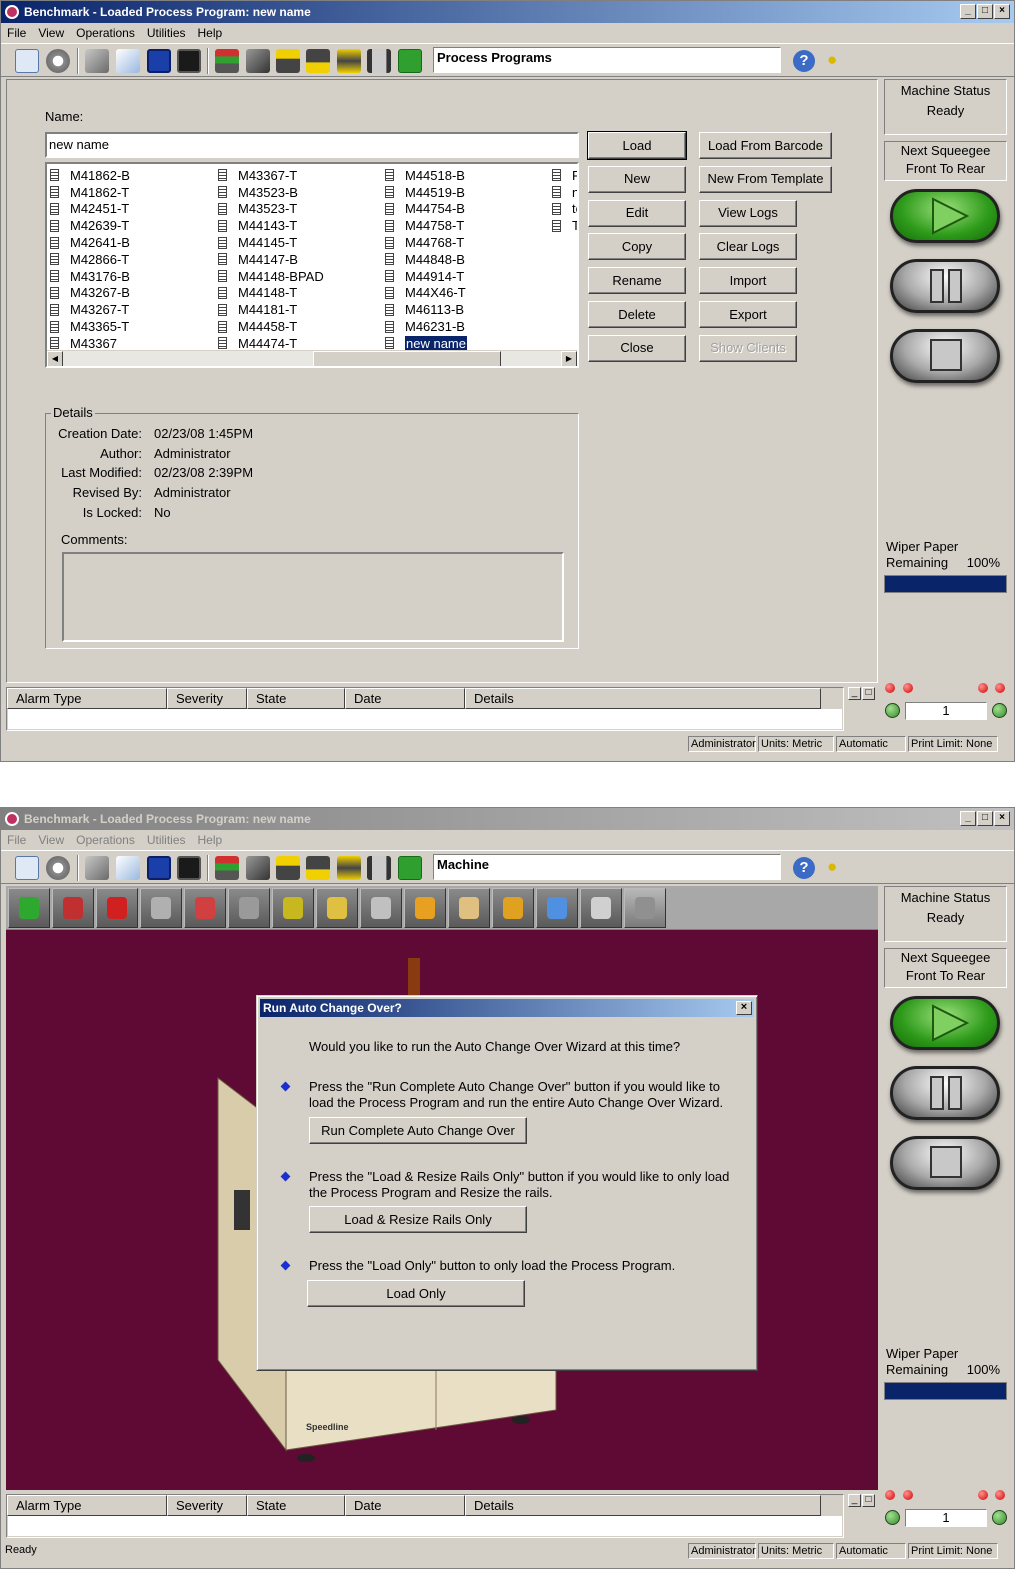 The height and width of the screenshot is (1577, 1020). I want to click on wipe-icon, so click(337, 908).